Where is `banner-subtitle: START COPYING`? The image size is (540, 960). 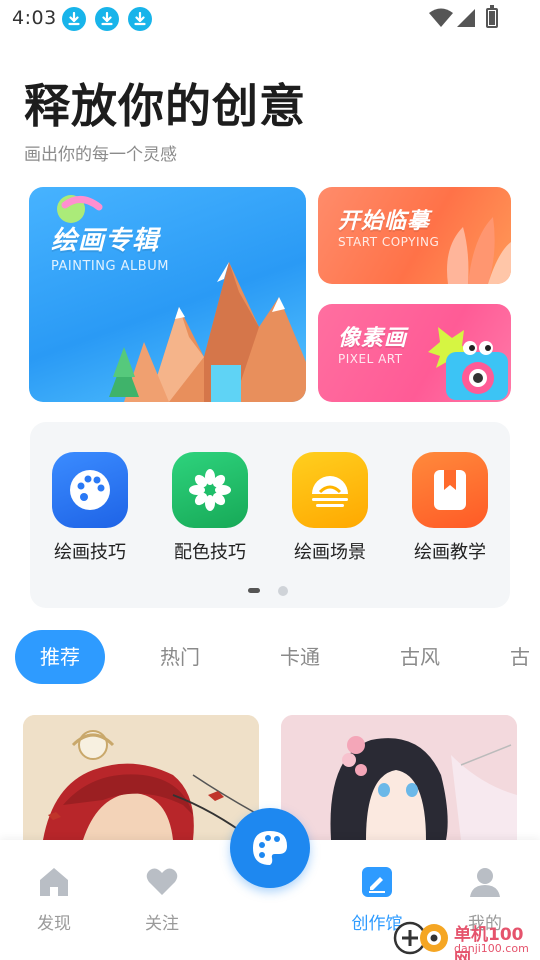 banner-subtitle: START COPYING is located at coordinates (389, 242).